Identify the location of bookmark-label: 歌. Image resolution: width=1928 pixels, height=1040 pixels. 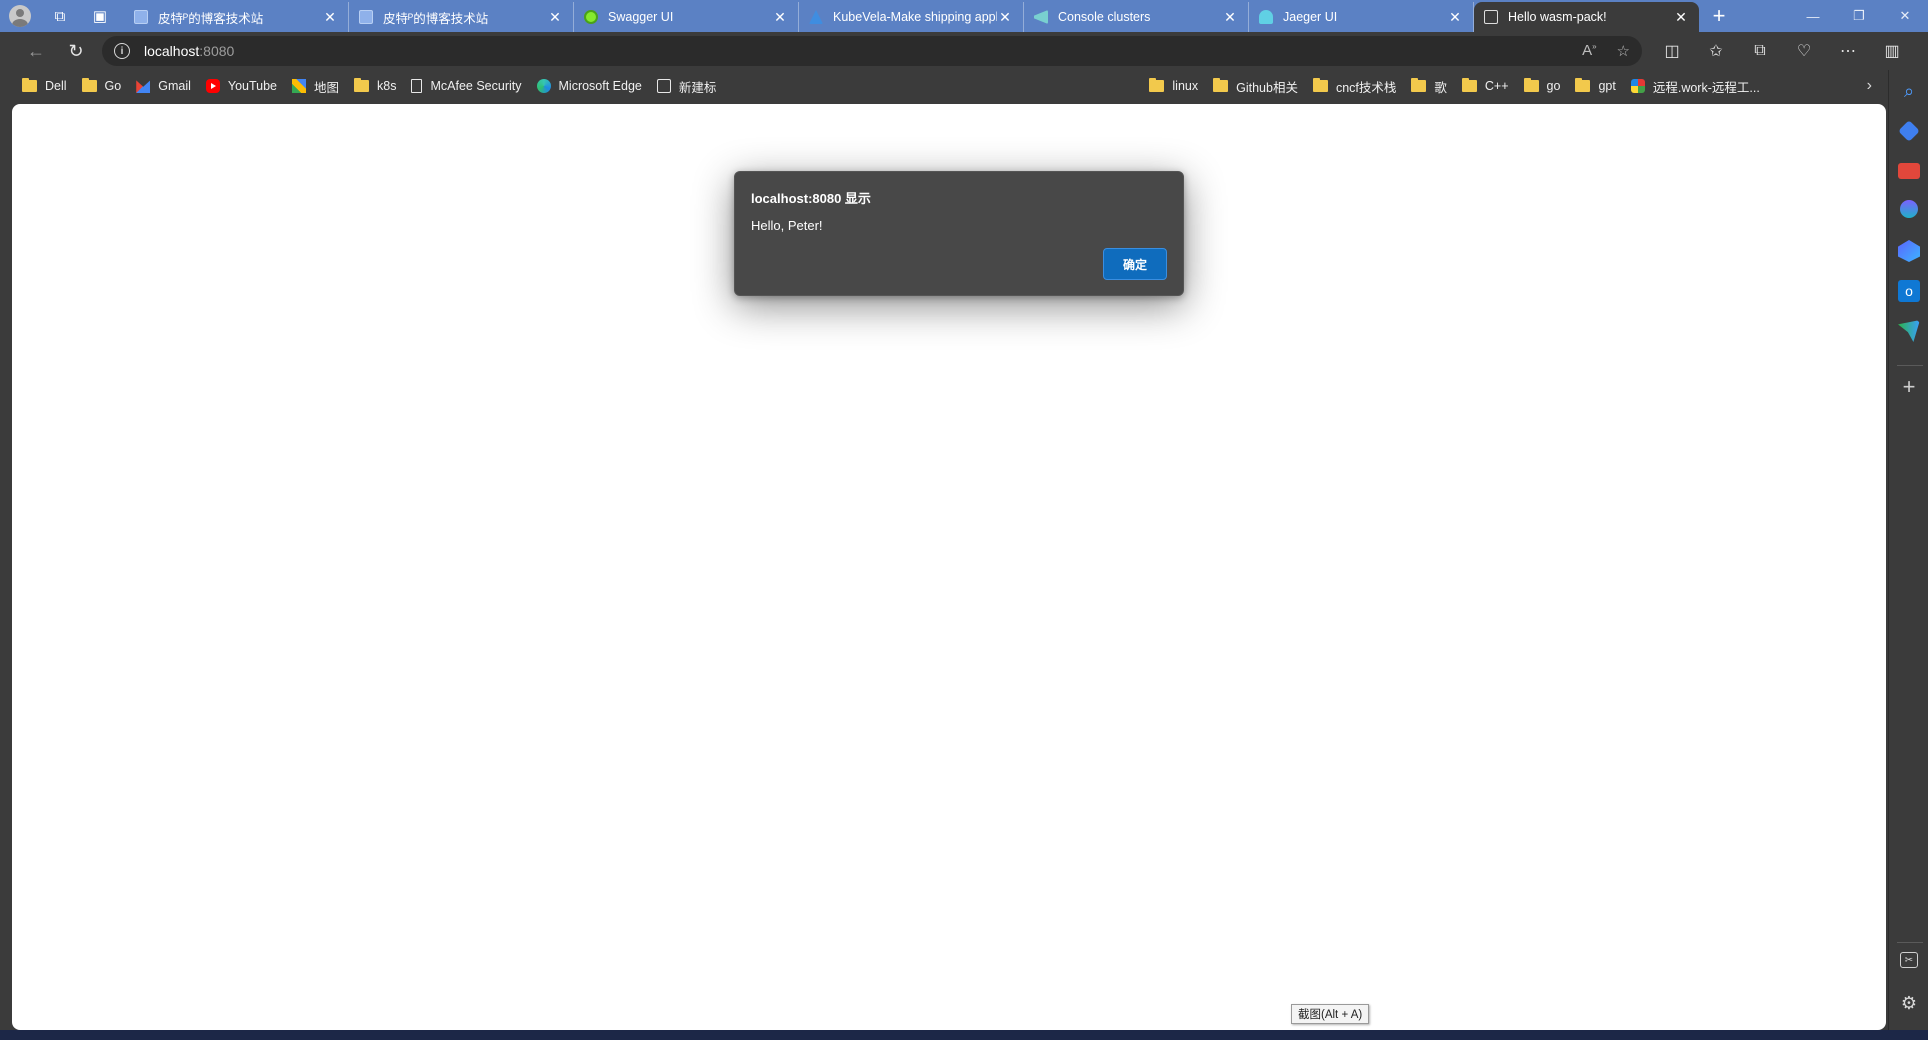
(1440, 87).